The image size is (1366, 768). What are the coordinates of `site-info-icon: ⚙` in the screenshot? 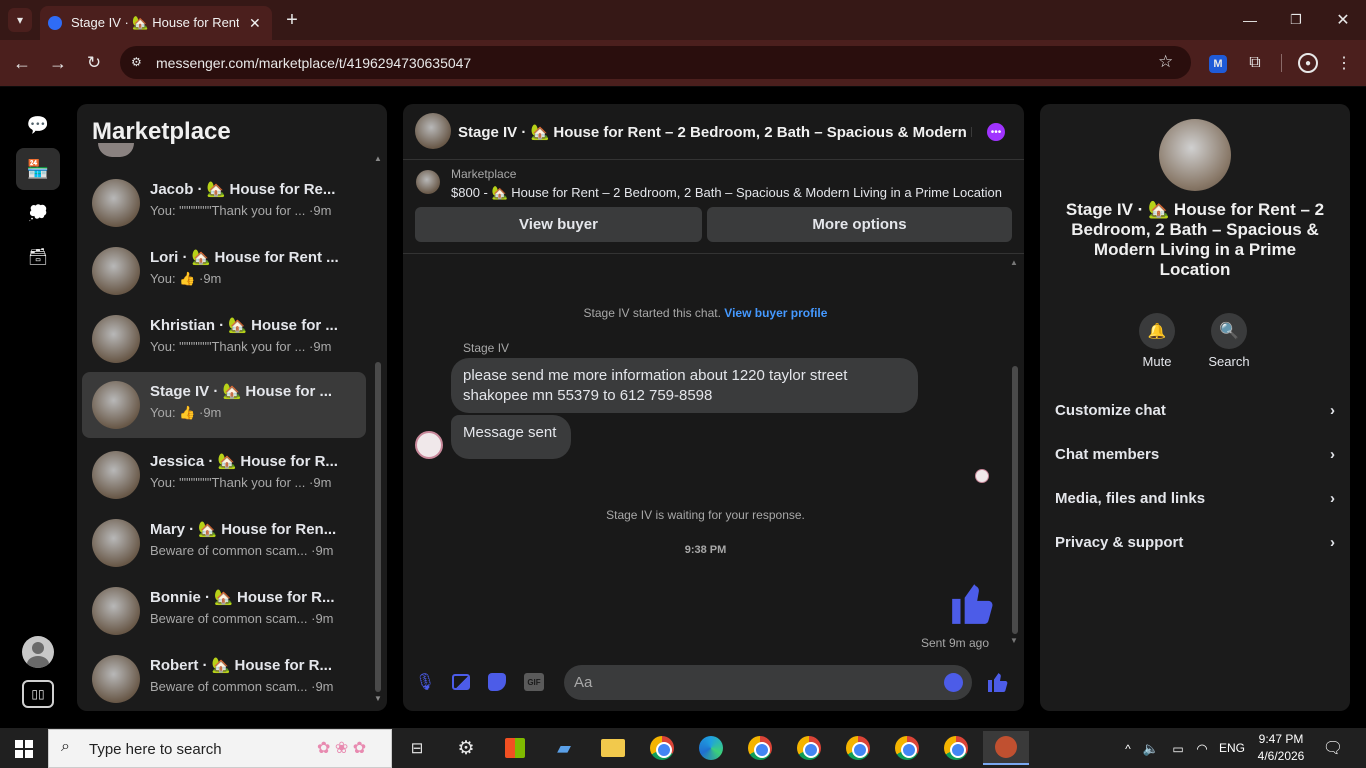 It's located at (136, 62).